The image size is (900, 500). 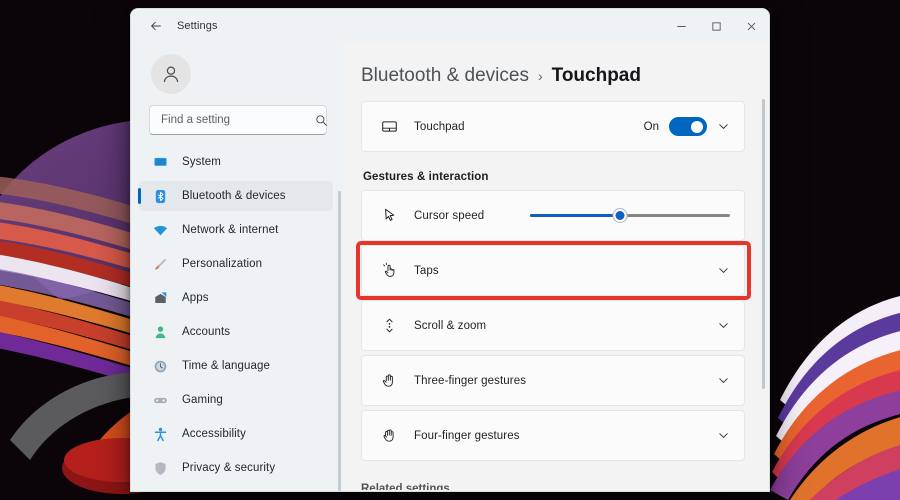 I want to click on sidebar-label: Personalization, so click(x=222, y=264).